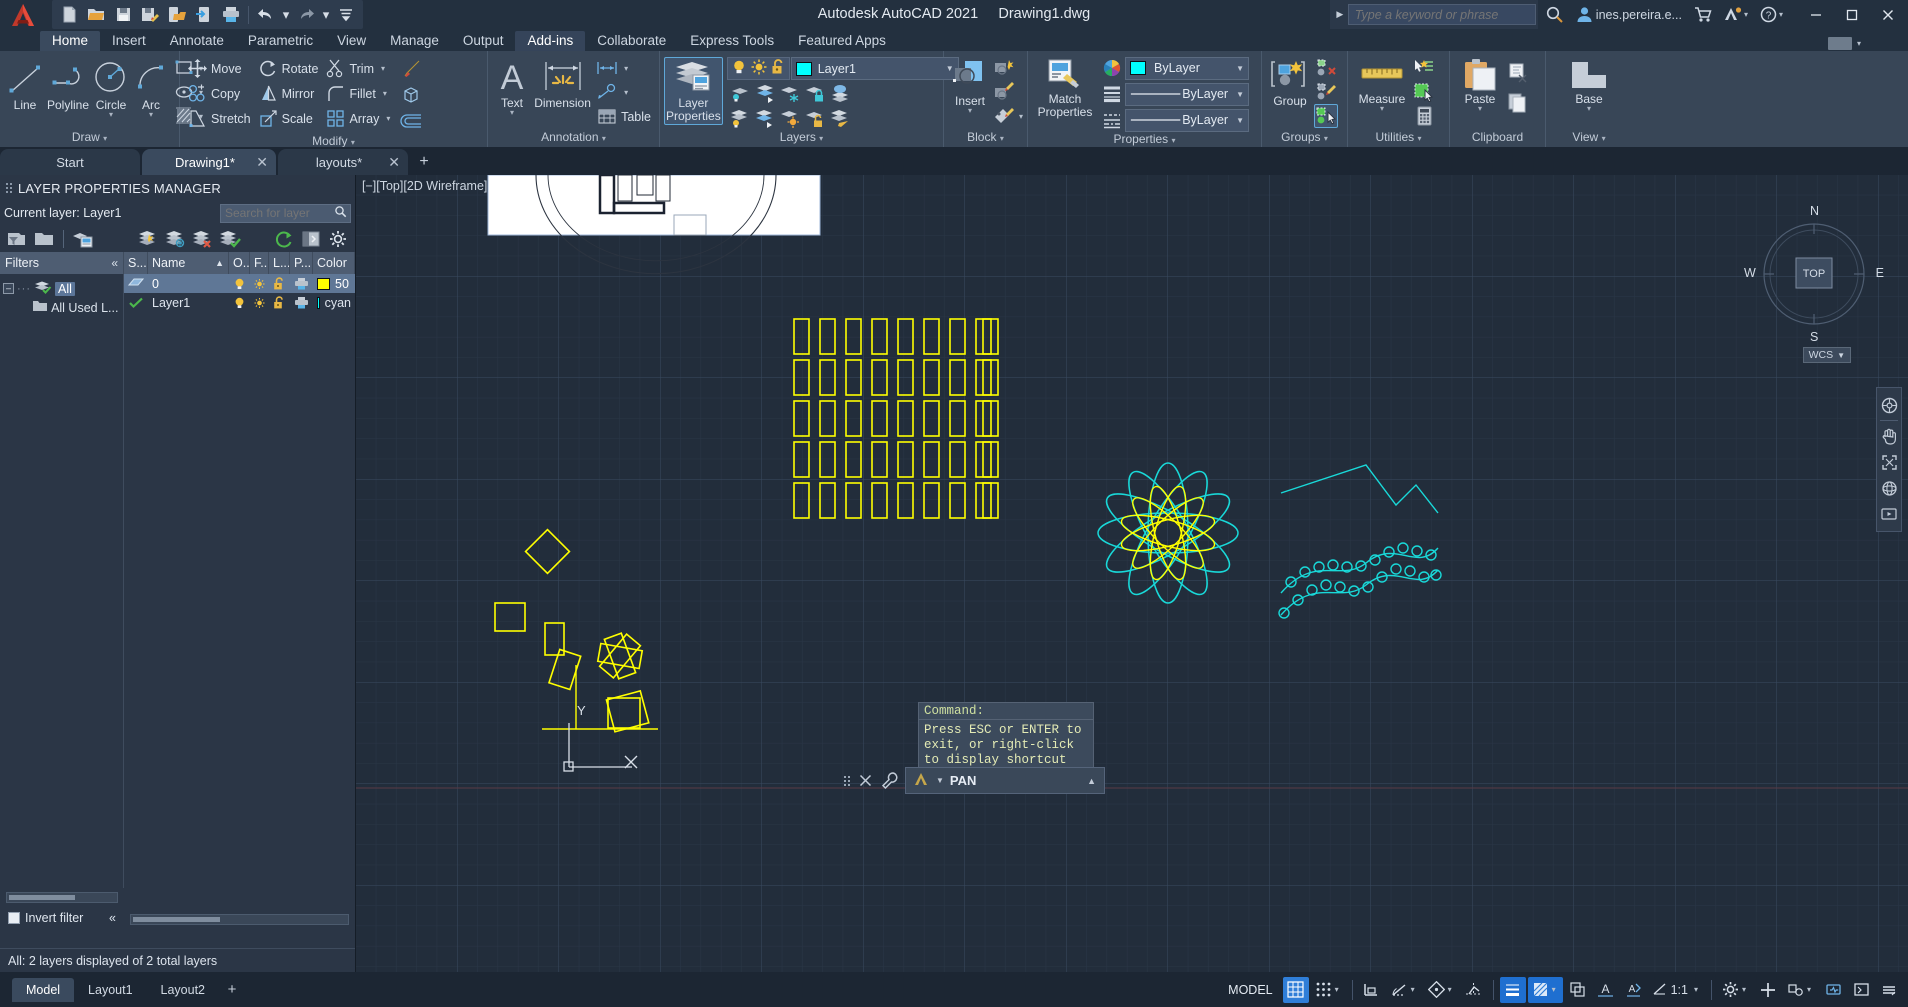 The height and width of the screenshot is (1007, 1908). I want to click on erase-icon, so click(411, 69).